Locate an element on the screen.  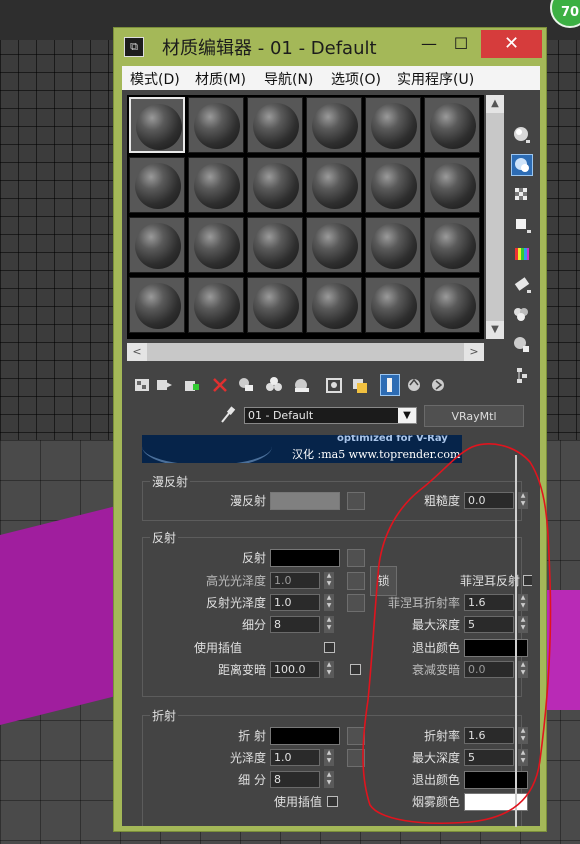
diffuse-map-button is located at coordinates (356, 501).